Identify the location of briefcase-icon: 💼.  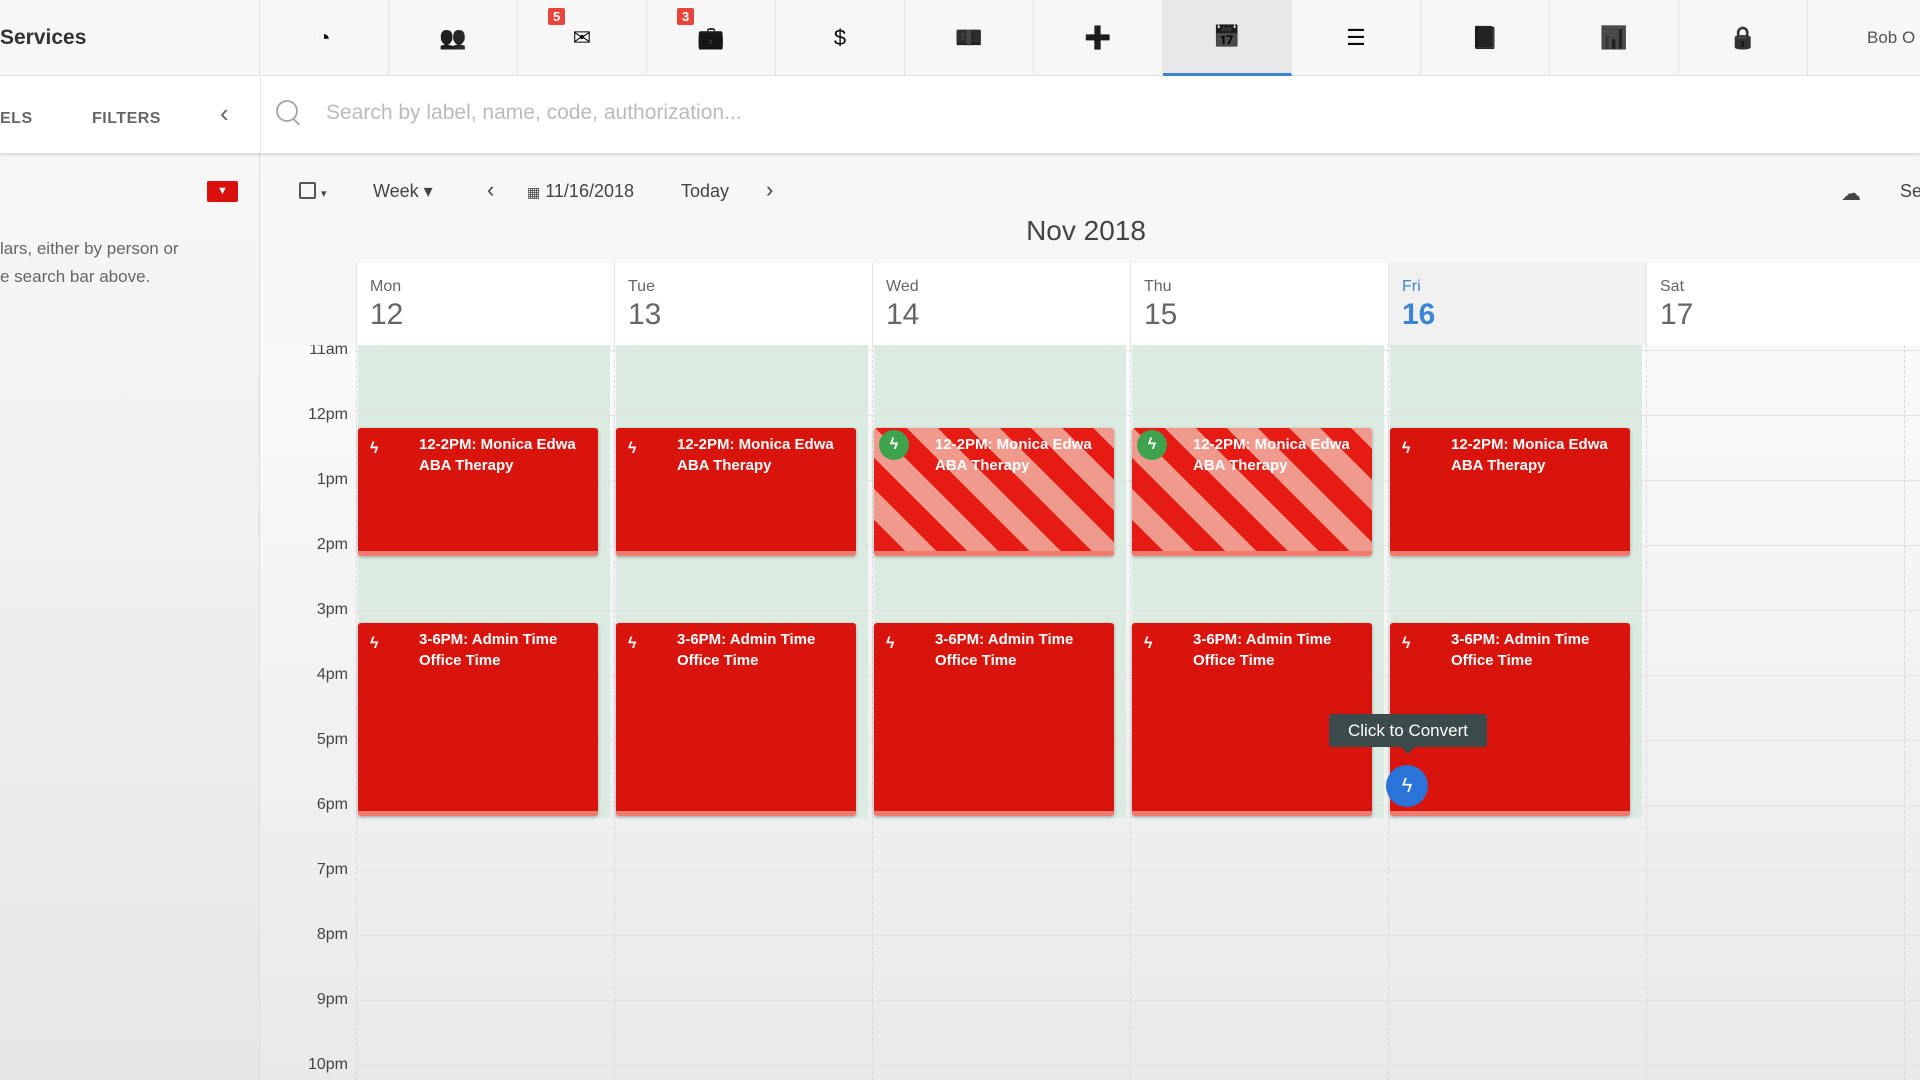
(711, 37).